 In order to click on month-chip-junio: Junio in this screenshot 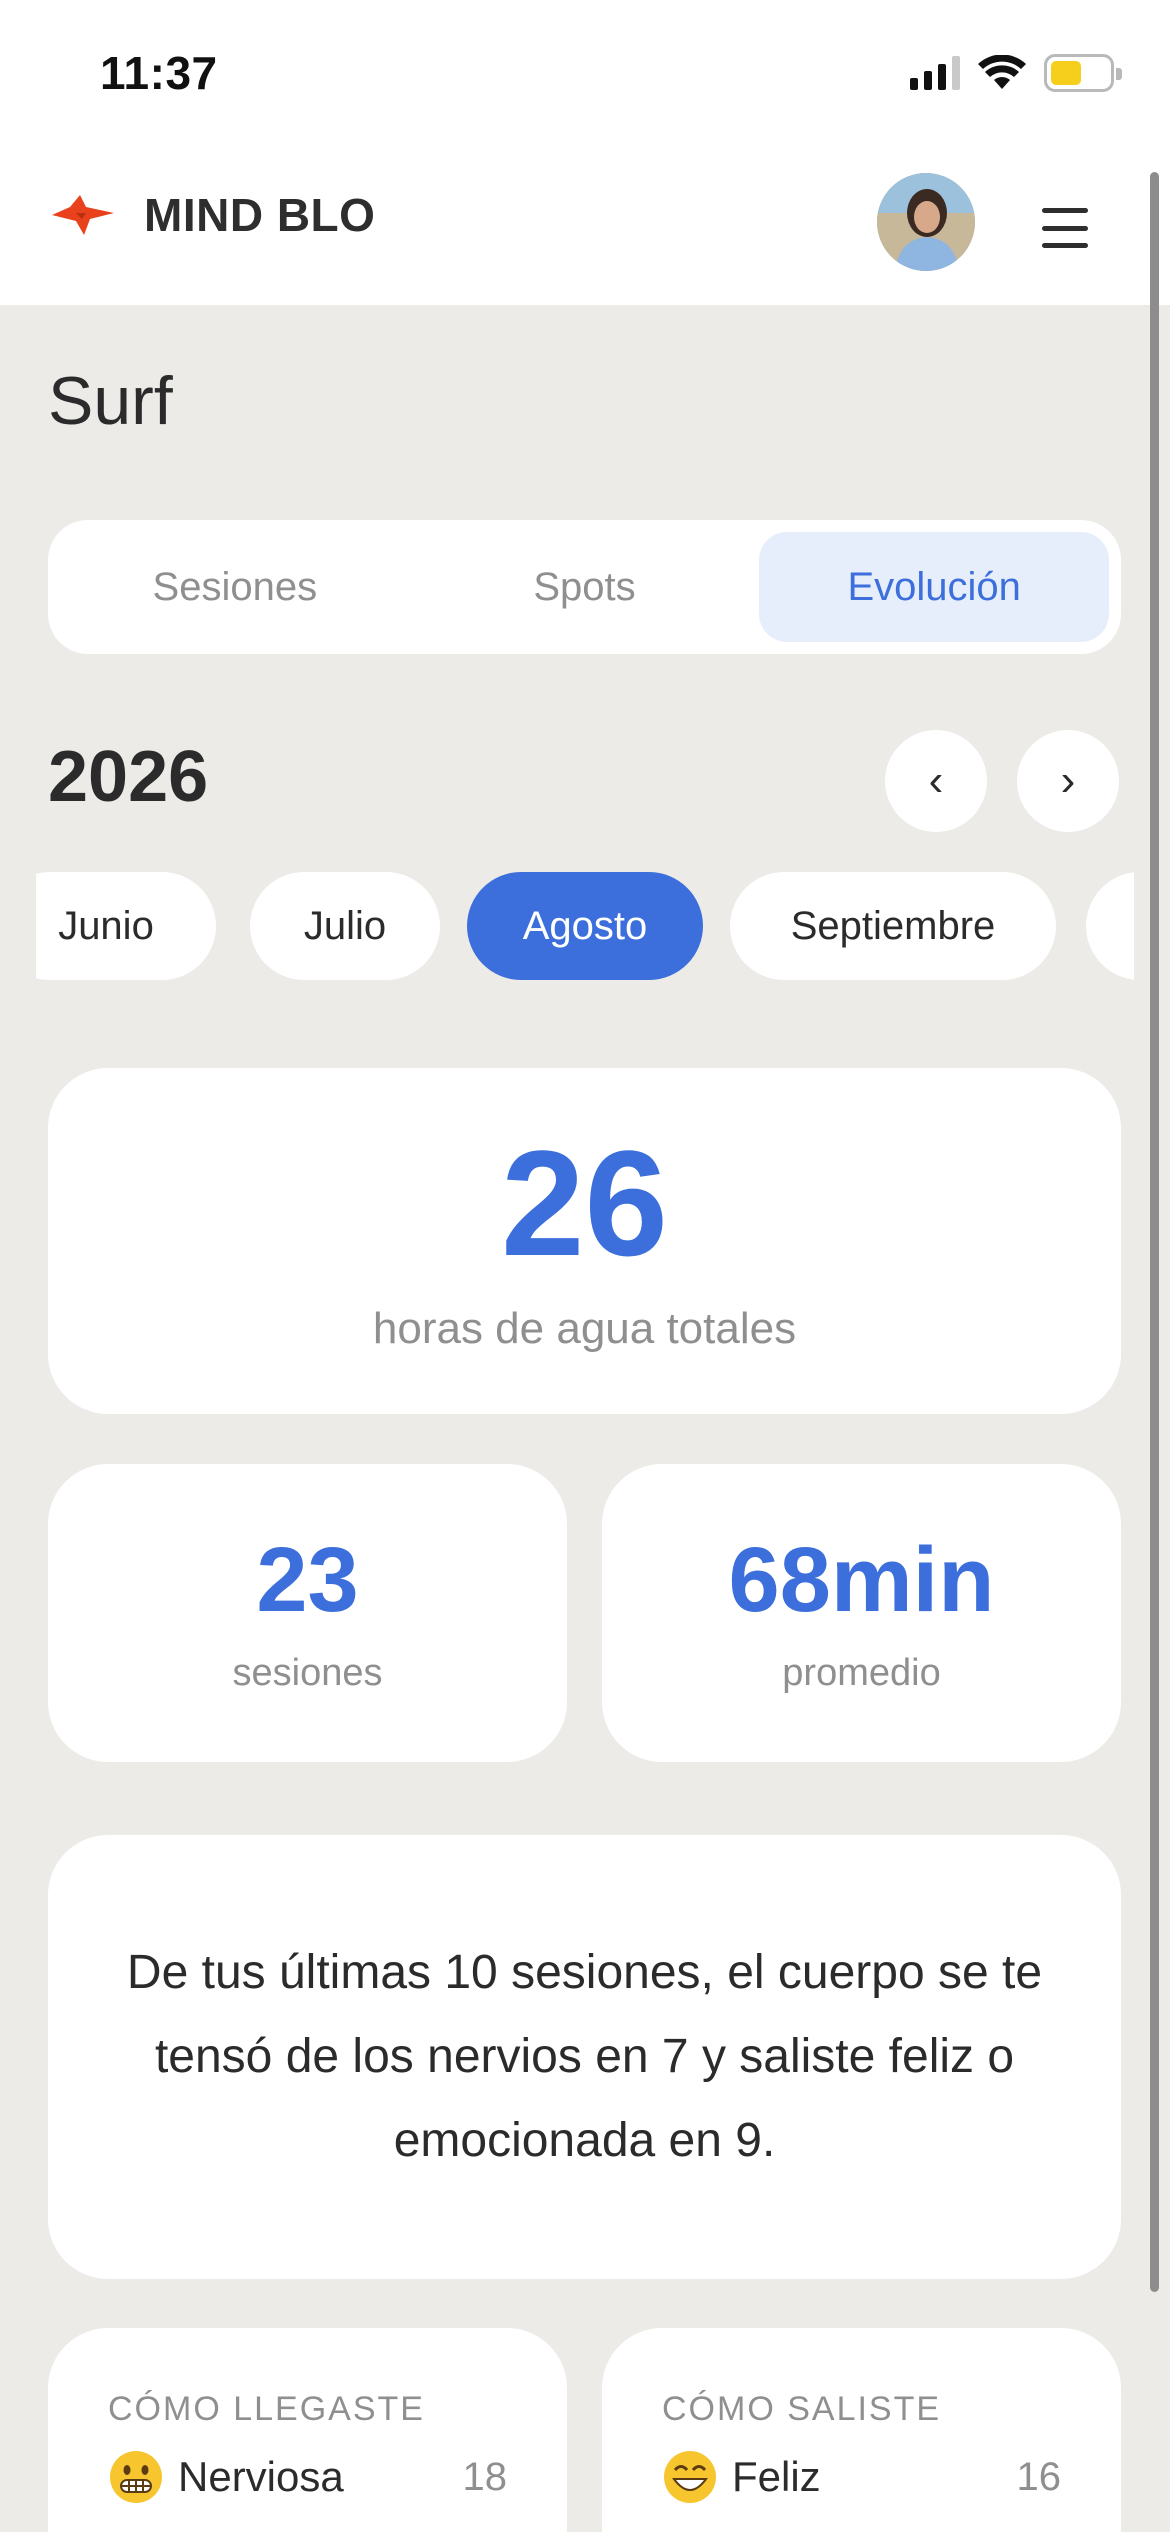, I will do `click(126, 926)`.